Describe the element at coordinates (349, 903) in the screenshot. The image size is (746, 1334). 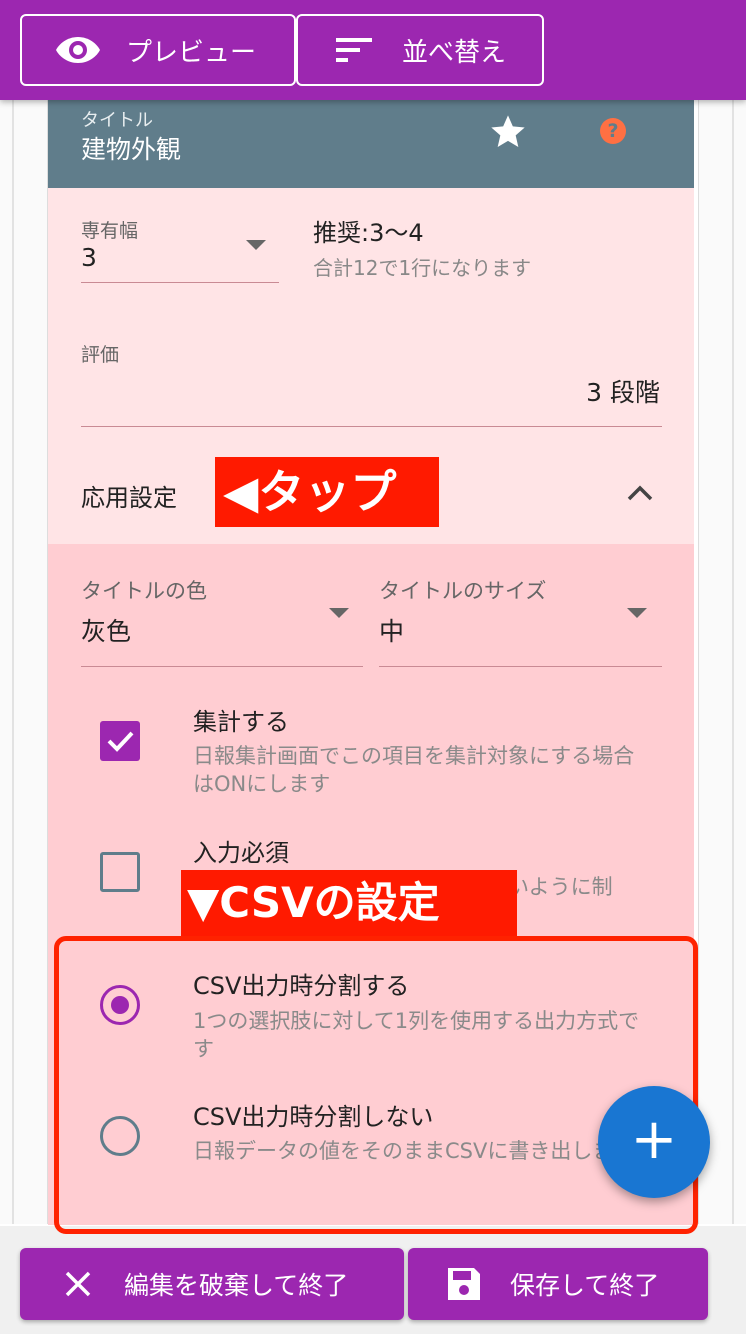
I see `csv-annotation: ▼CSVの設定` at that location.